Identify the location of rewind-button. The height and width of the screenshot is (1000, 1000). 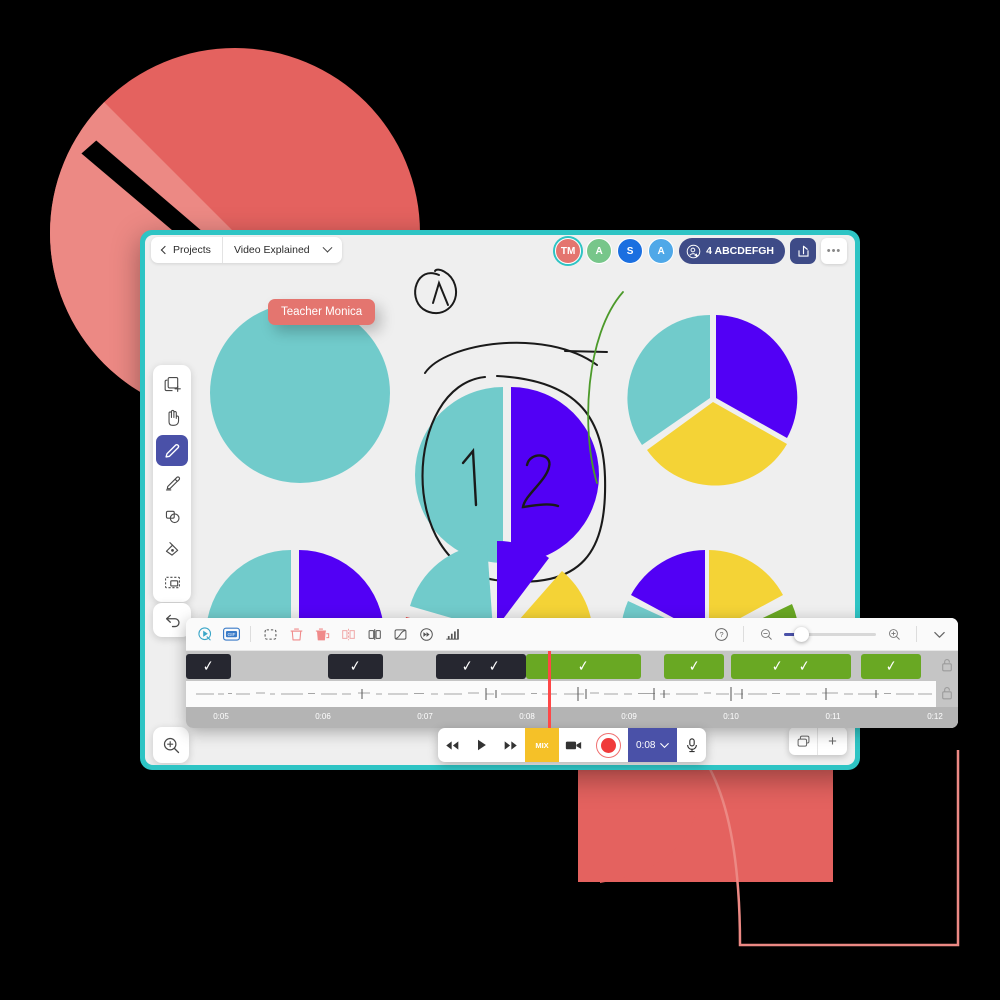
(452, 745).